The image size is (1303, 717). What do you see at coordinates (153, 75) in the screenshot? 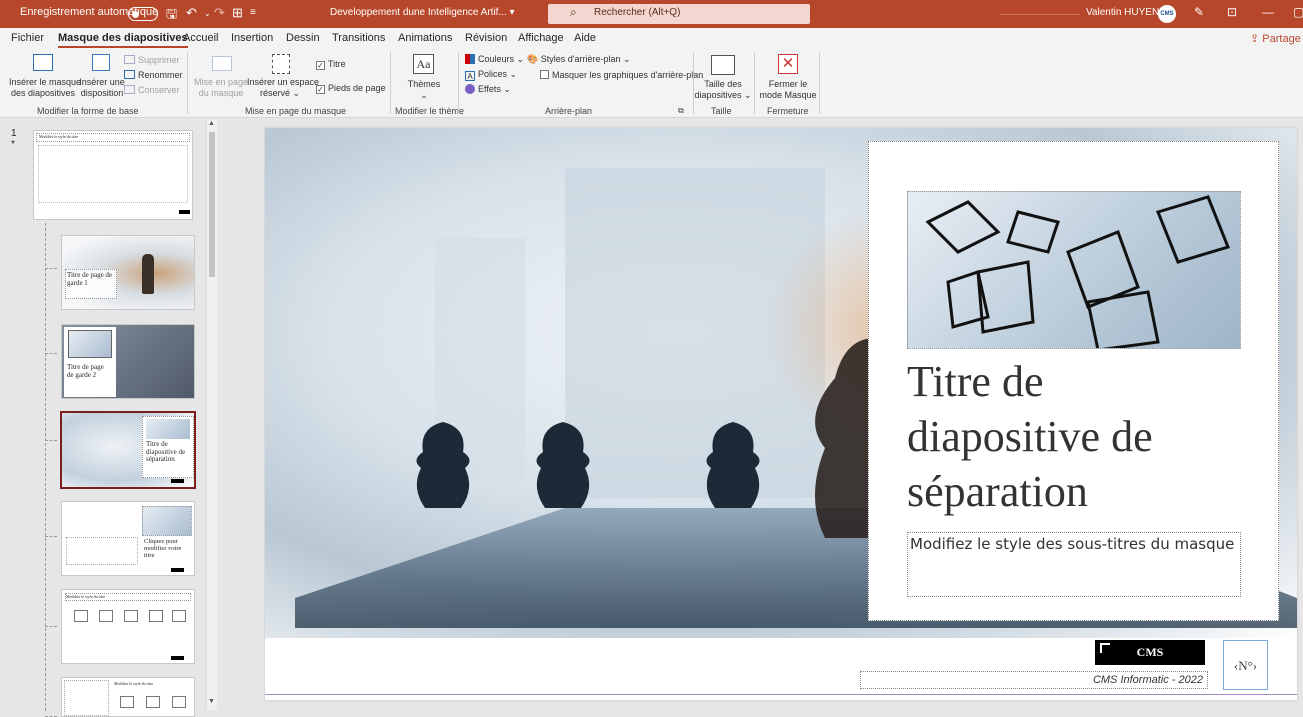
I see `rename-button: Renommer` at bounding box center [153, 75].